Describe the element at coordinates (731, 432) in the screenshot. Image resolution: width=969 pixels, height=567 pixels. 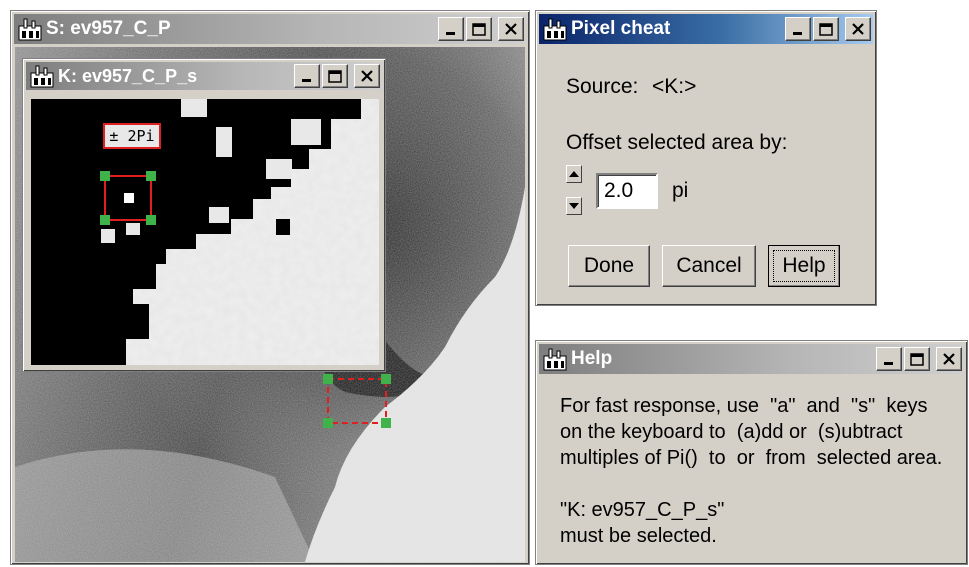
I see `help-line: on the keyboard to (a)dd or (s)ubtract` at that location.